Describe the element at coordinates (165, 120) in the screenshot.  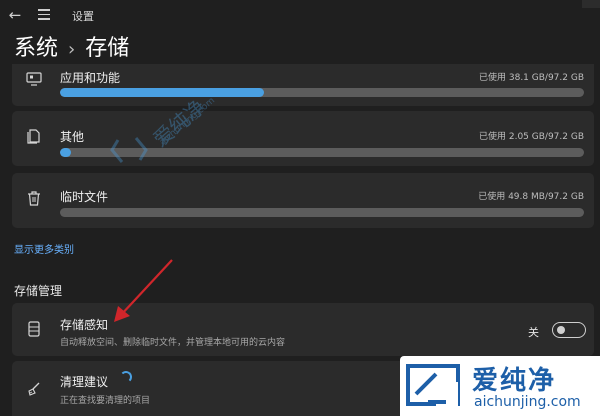
I see `watermark: 爱纯净 aichunjing.com` at that location.